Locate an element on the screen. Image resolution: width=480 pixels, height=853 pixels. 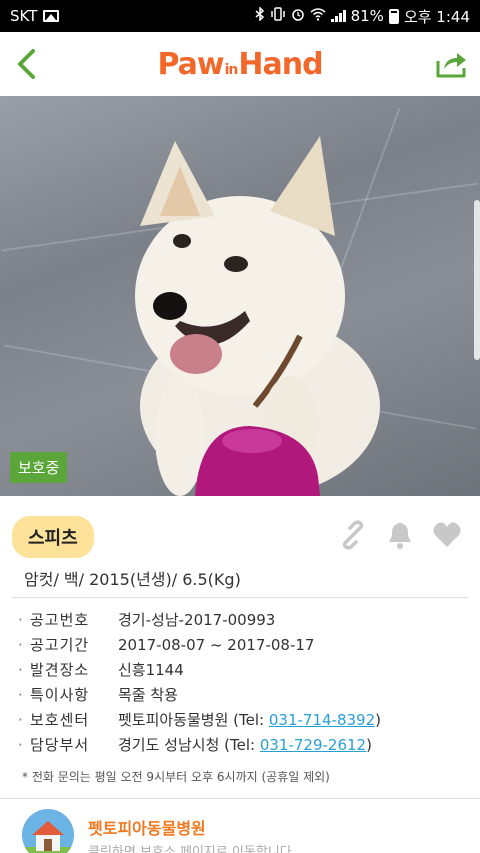
wifi-icon is located at coordinates (318, 16).